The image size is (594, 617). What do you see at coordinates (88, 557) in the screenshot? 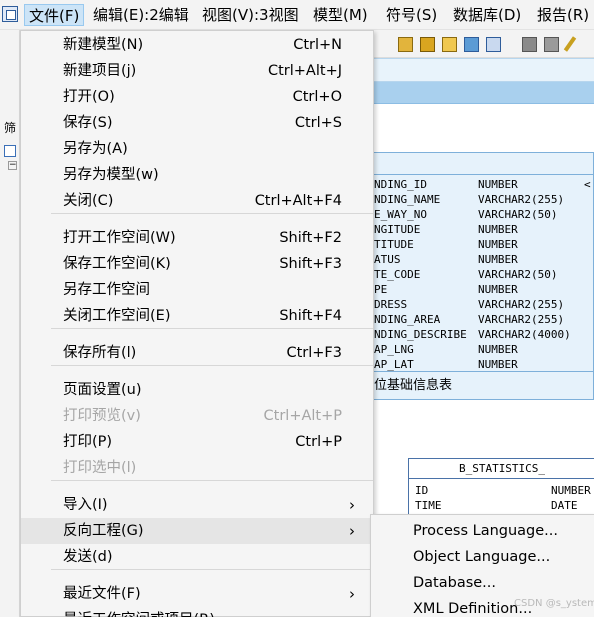
I see `menu-item-label: 发送(d)` at bounding box center [88, 557].